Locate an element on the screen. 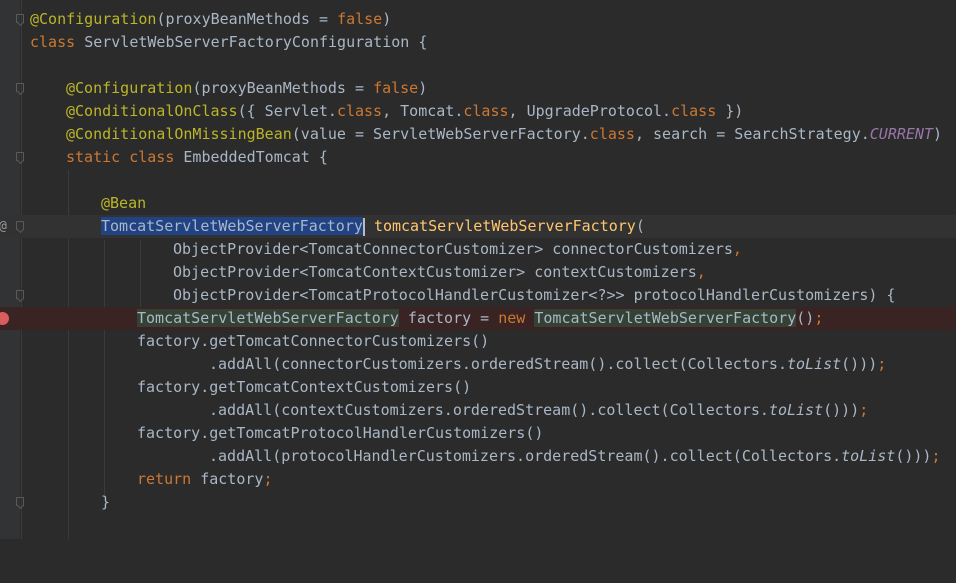  code-text: } is located at coordinates (106, 502).